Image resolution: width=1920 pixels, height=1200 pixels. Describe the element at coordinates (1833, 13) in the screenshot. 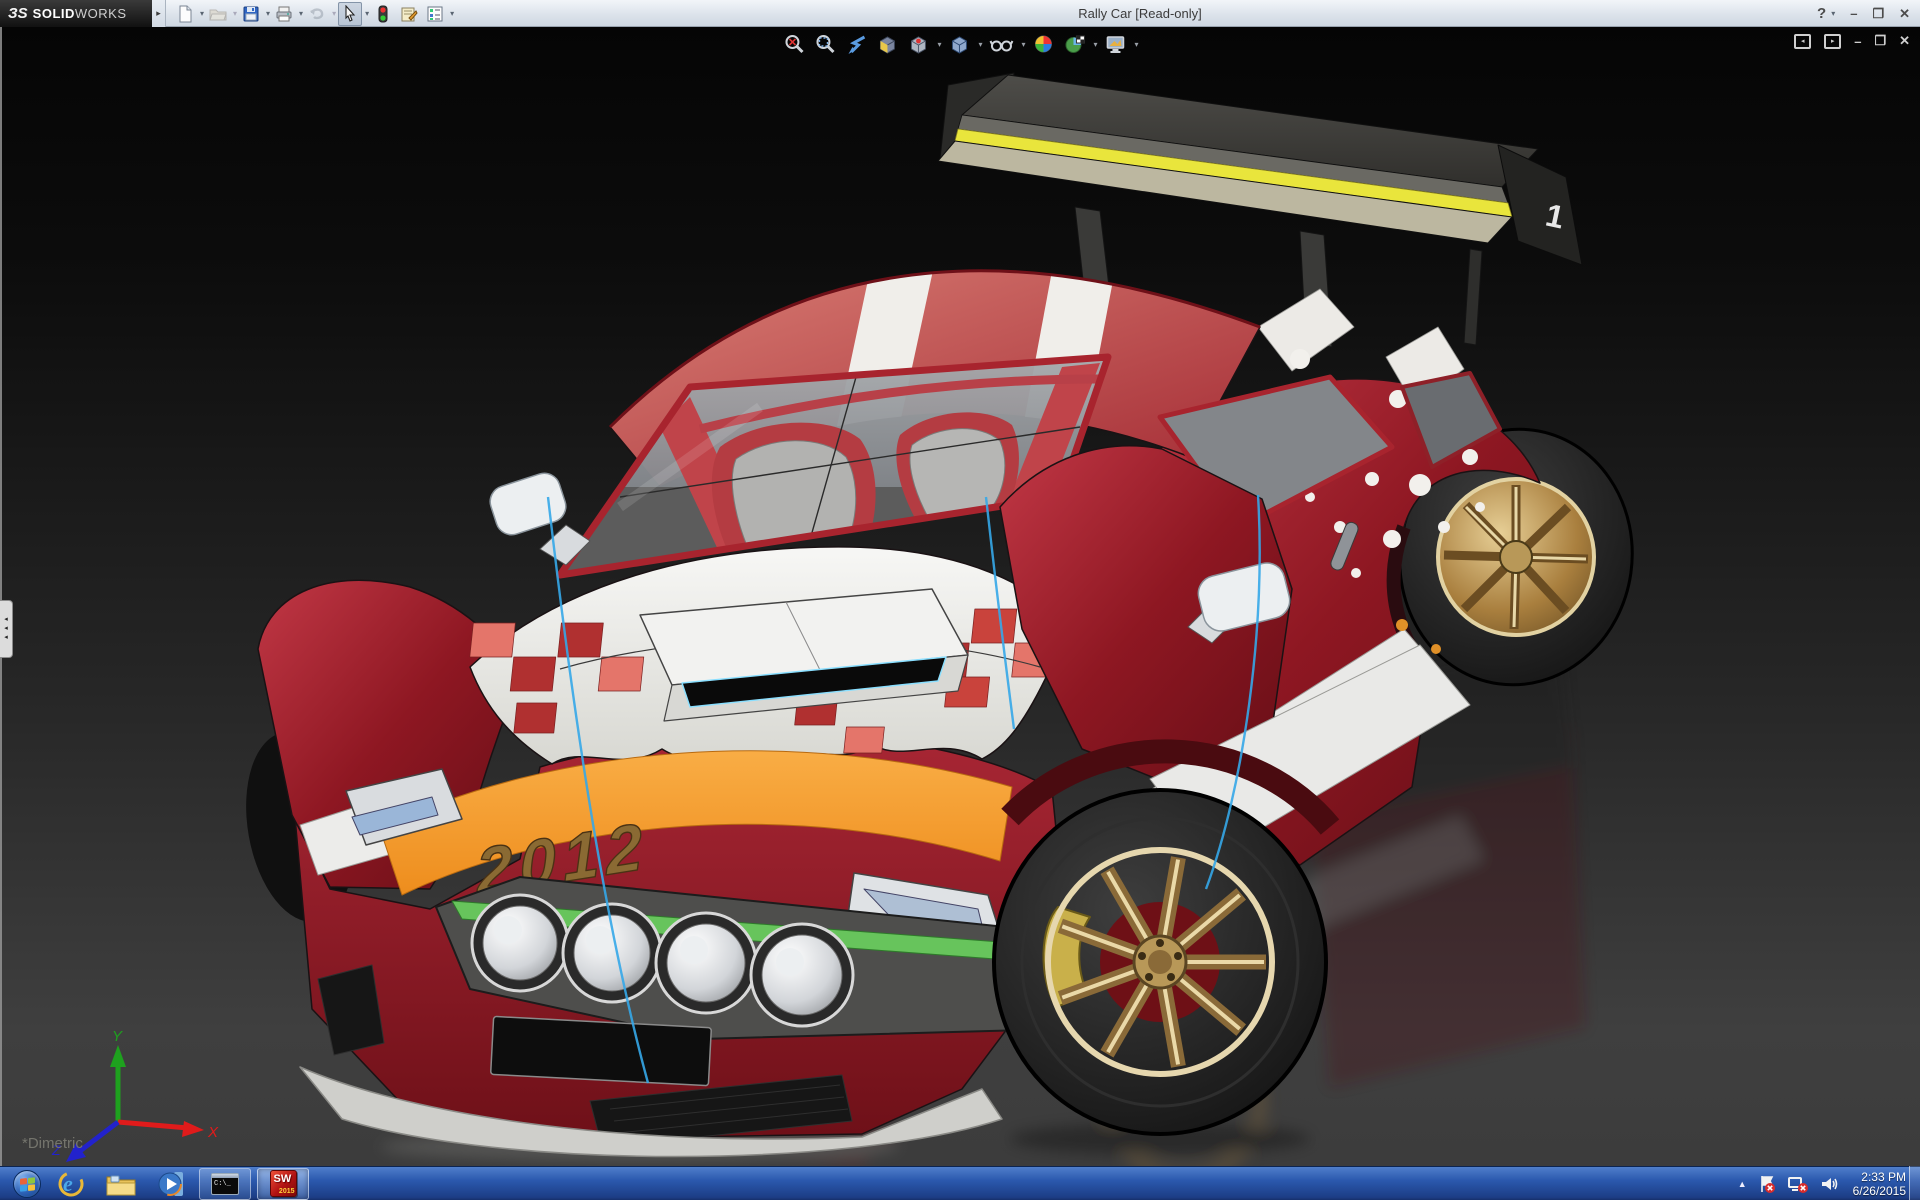

I see `help-dropdown-arrow: ▾` at that location.